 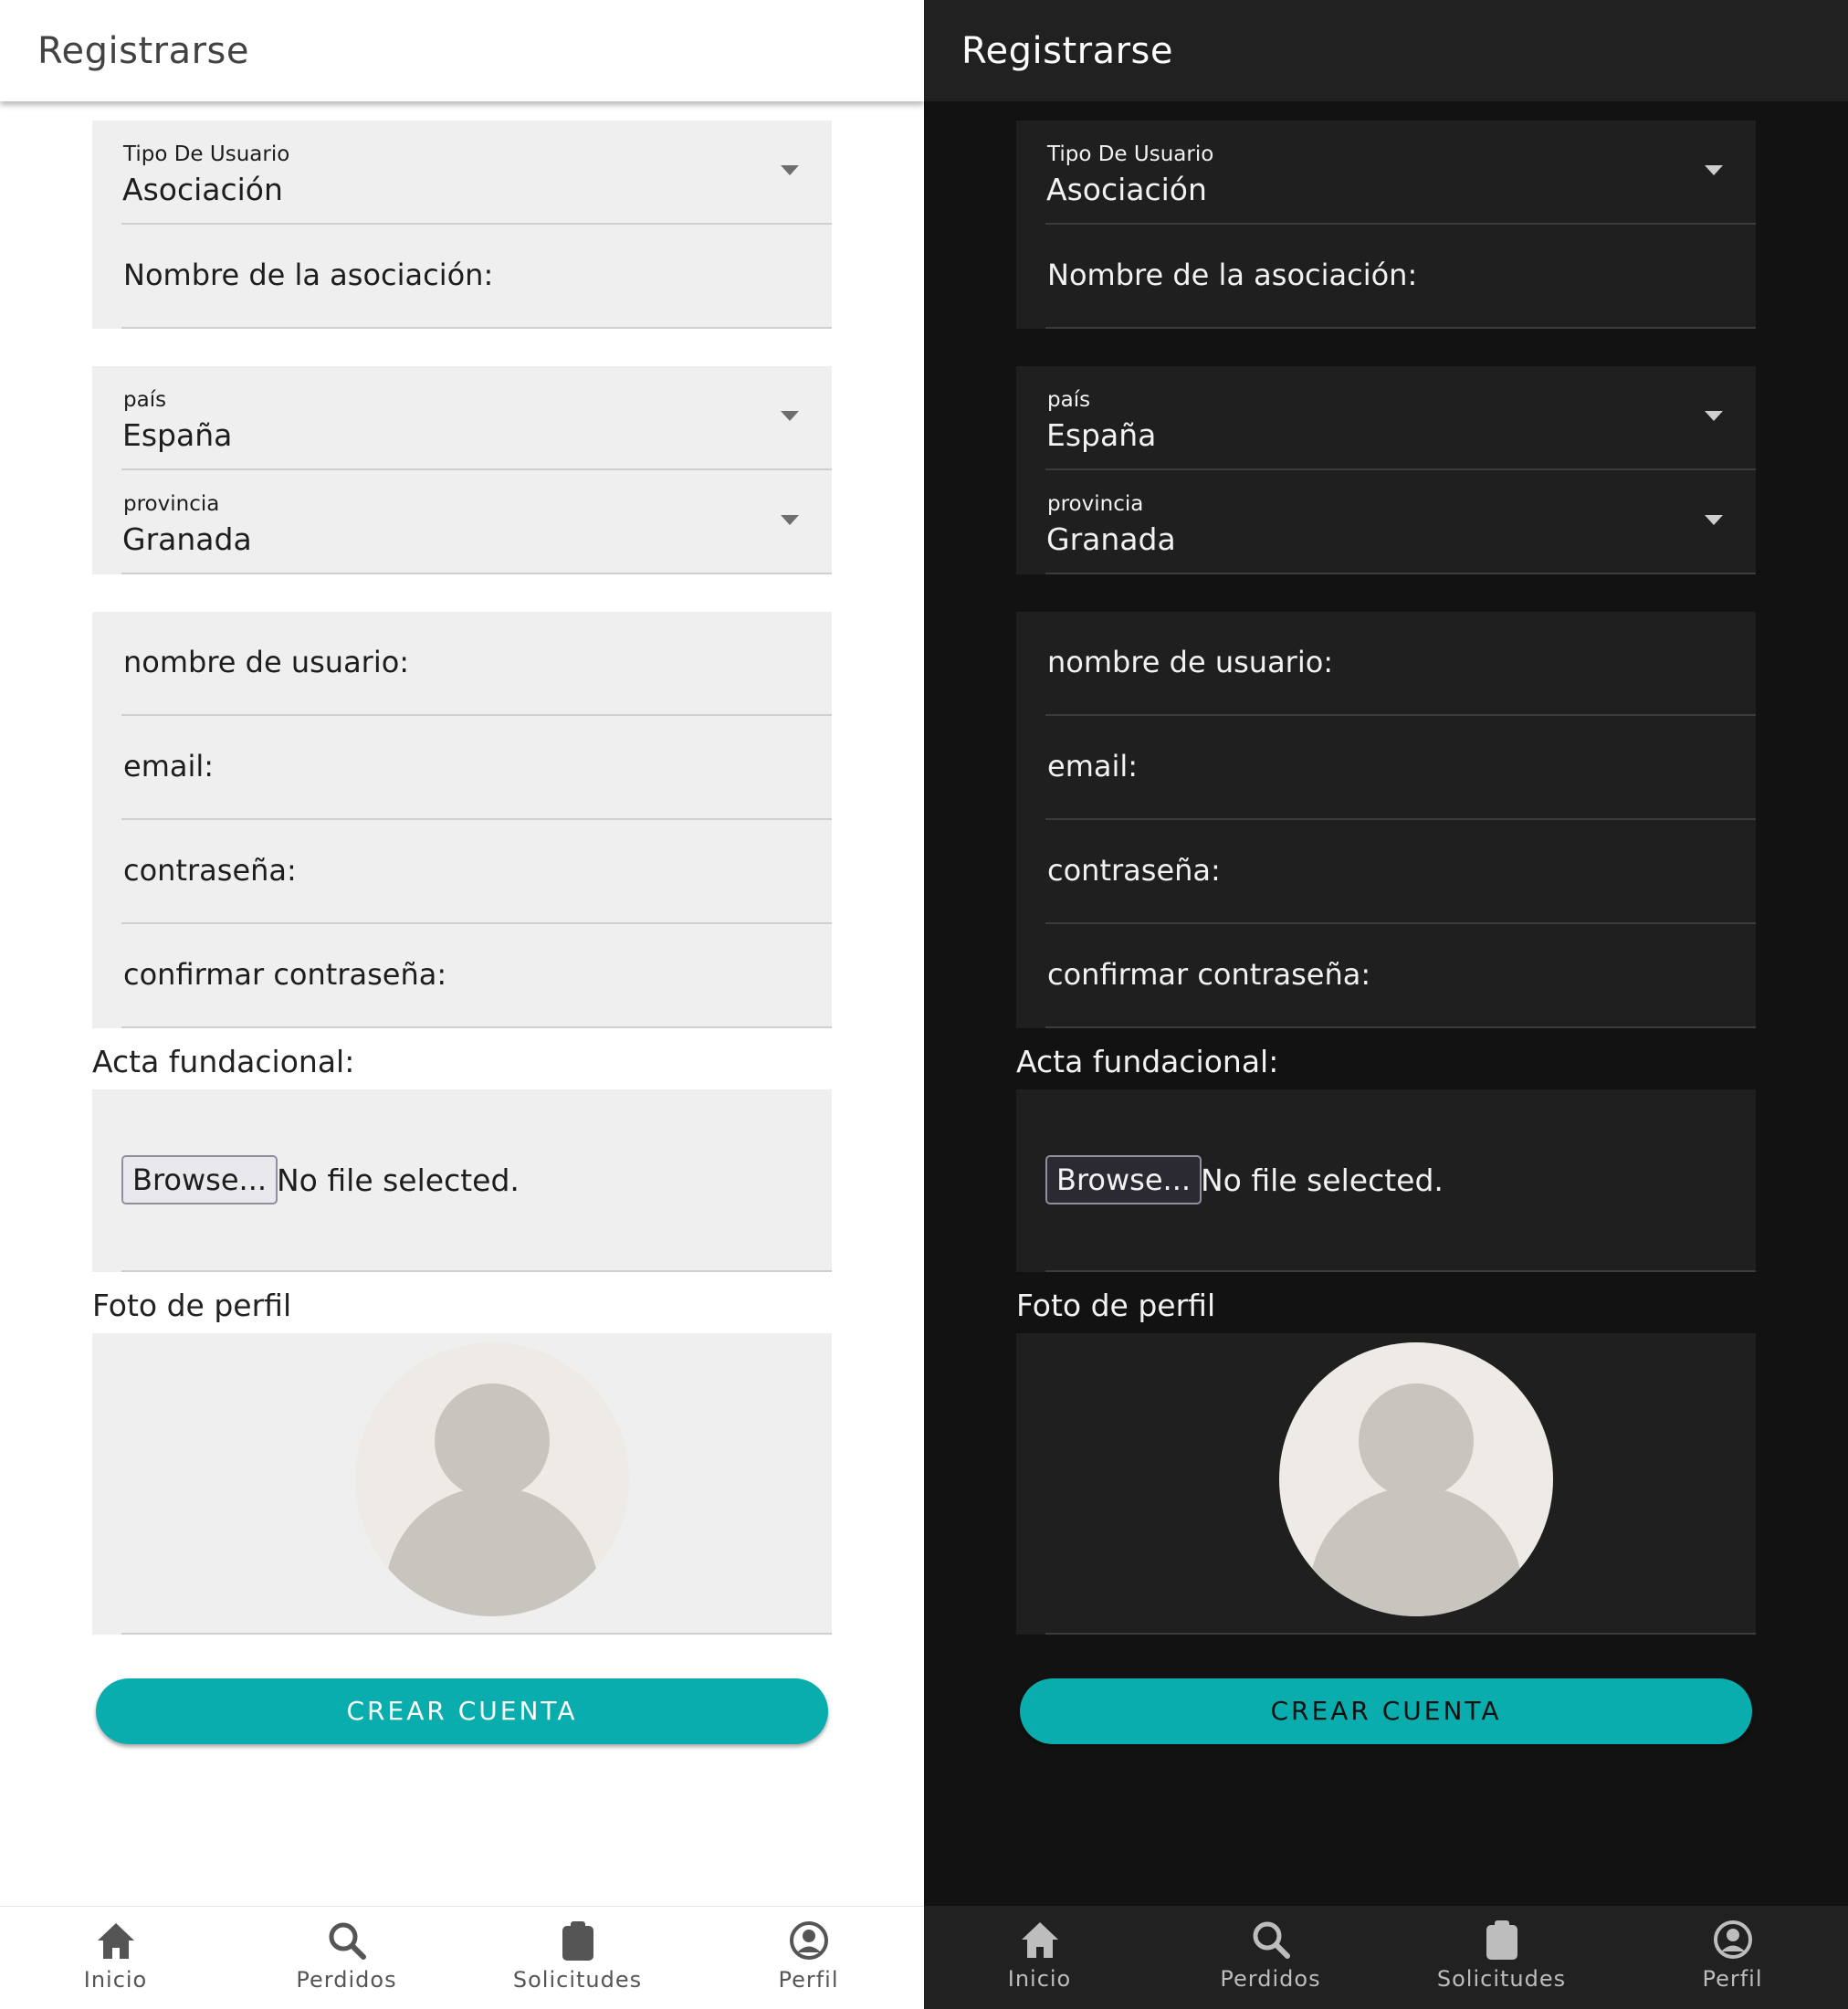 What do you see at coordinates (1134, 870) in the screenshot?
I see `contrasena-label: contraseña:` at bounding box center [1134, 870].